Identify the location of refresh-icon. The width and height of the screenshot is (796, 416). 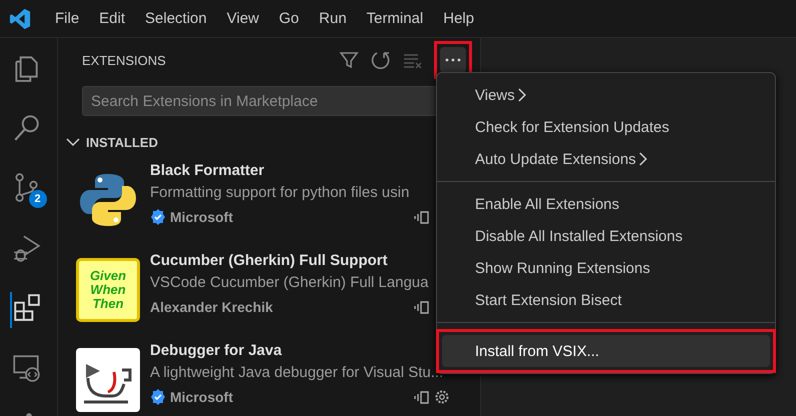
(381, 60).